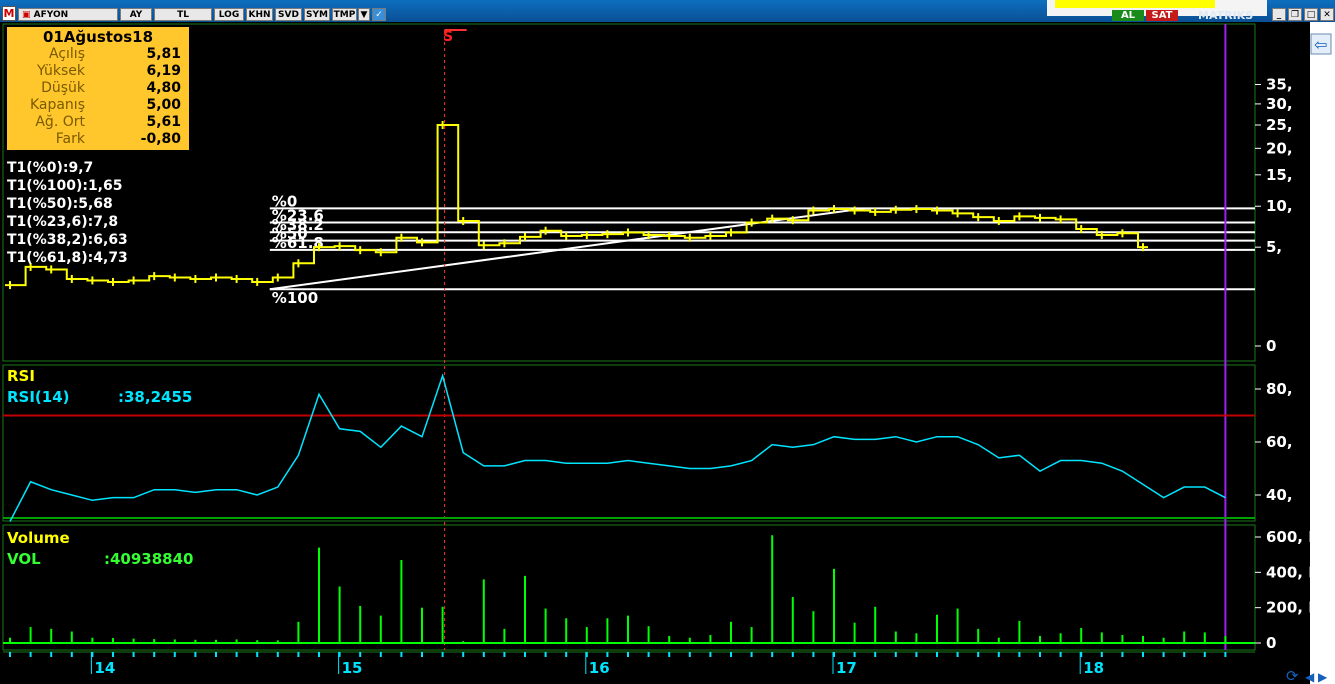  Describe the element at coordinates (1279, 125) in the screenshot. I see `price-axis-label: 25,` at that location.